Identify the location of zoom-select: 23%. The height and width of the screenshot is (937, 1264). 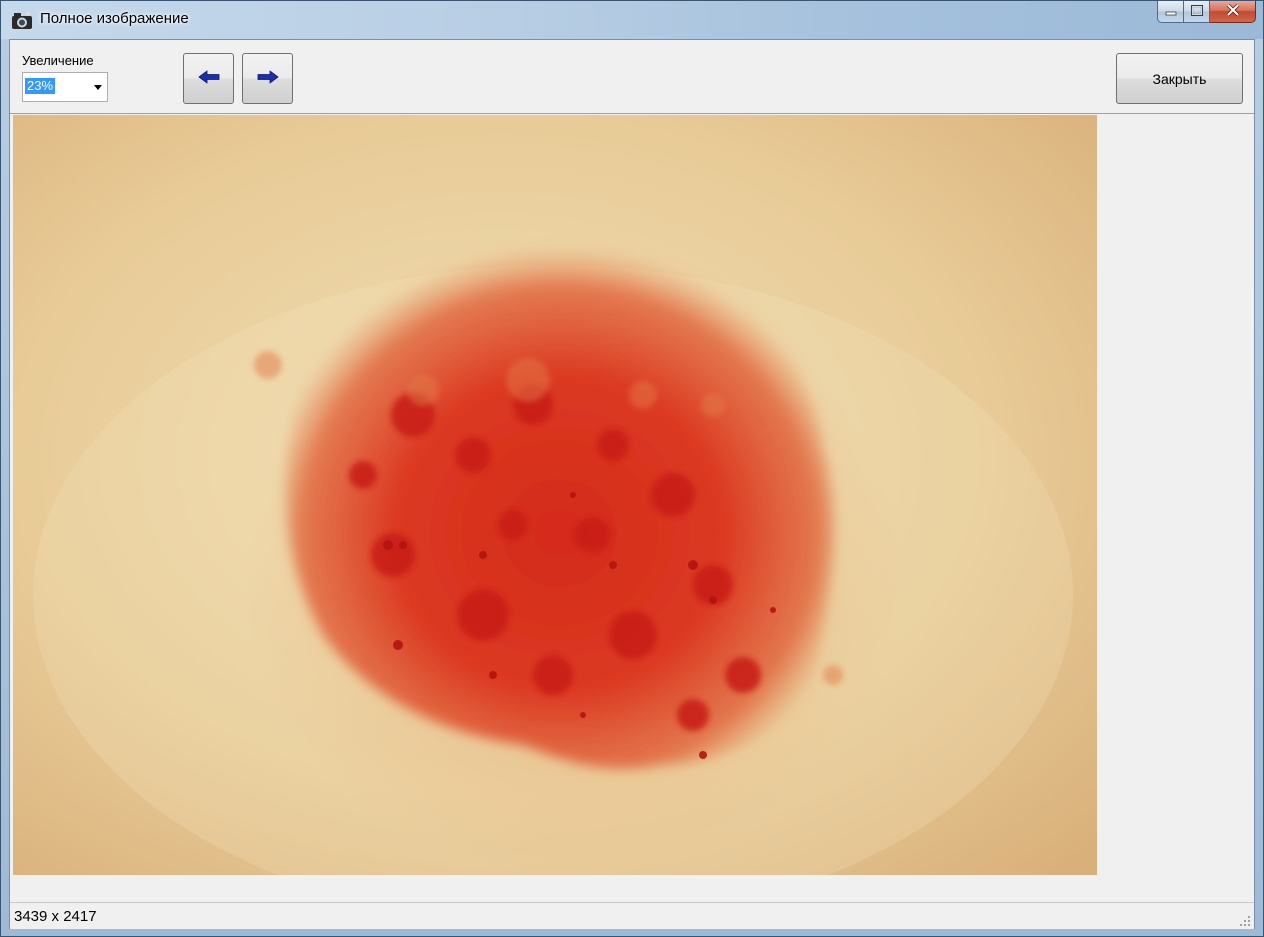
(65, 87).